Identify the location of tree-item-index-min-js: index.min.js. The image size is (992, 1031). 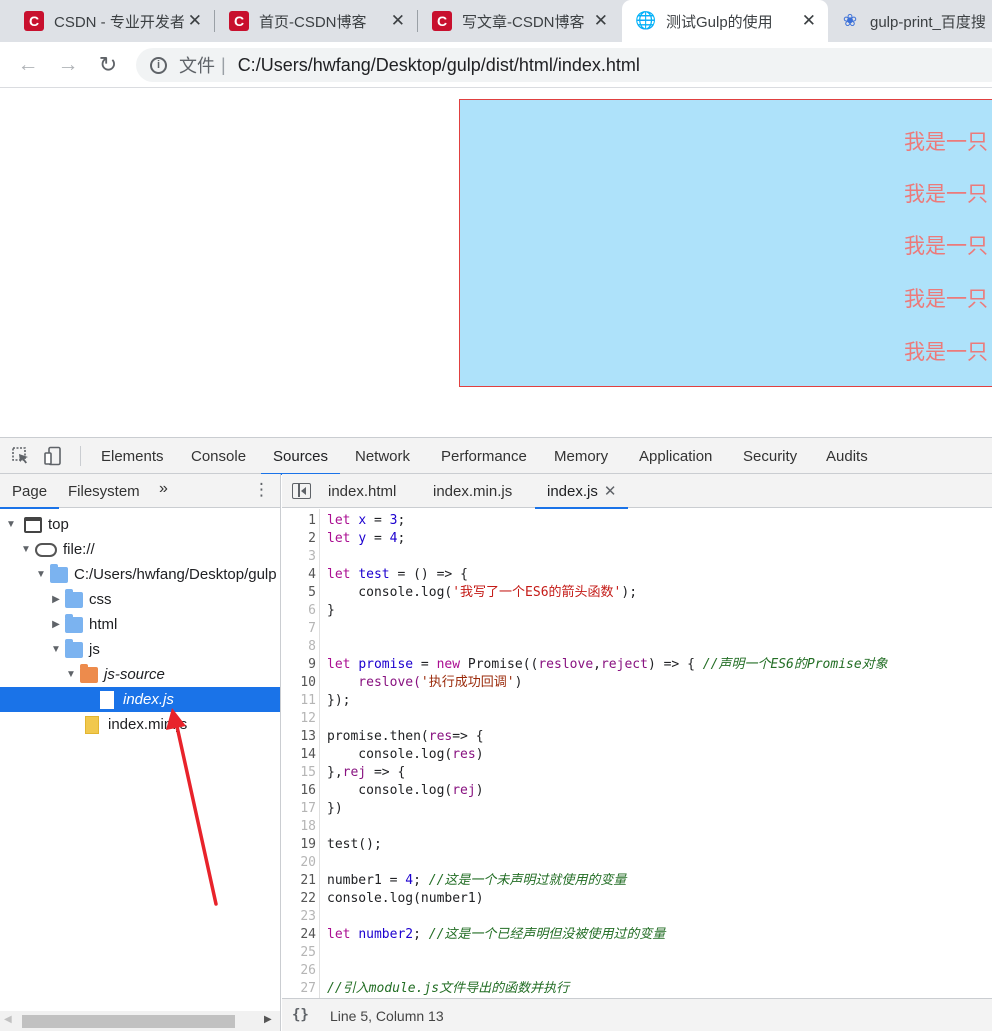
(140, 724).